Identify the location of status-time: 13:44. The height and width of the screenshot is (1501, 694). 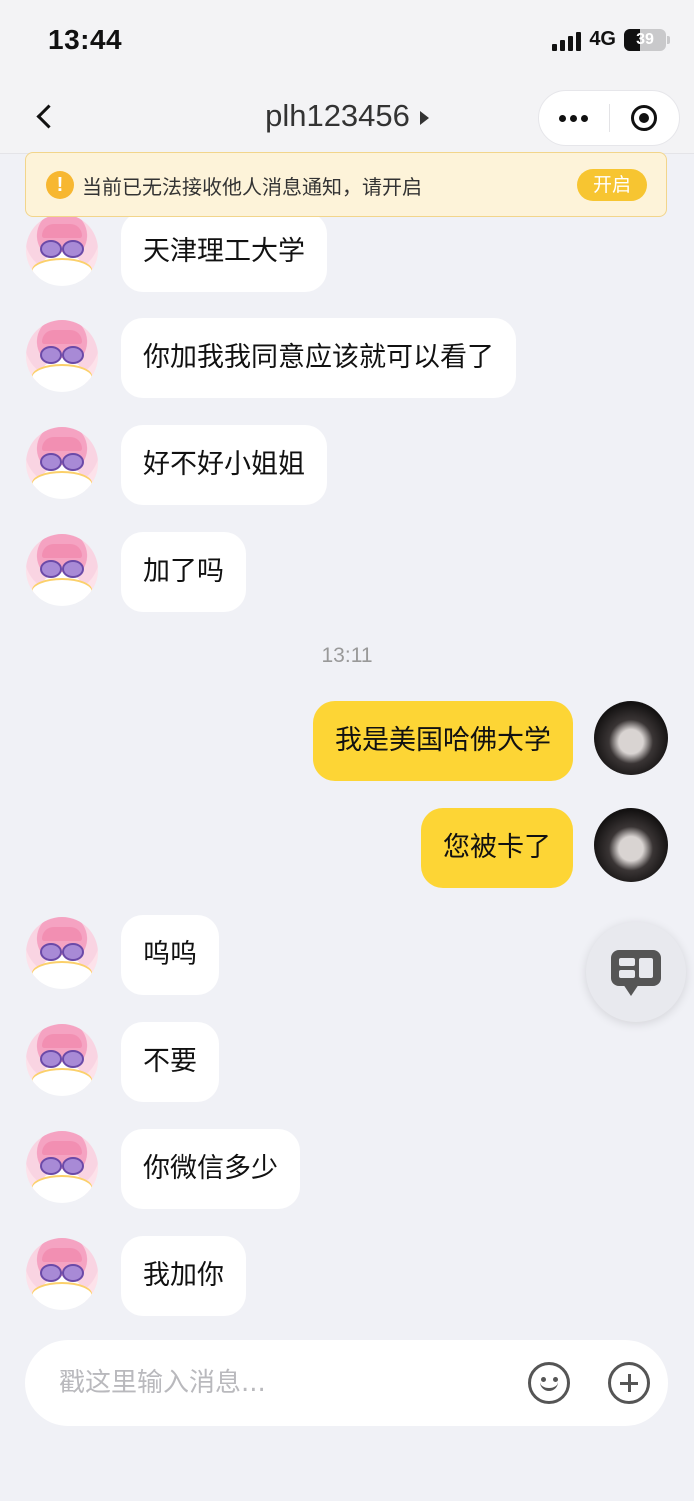
(85, 39).